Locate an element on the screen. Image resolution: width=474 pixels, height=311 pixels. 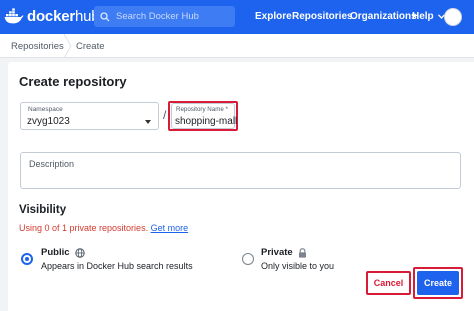
breadcrumb-separator-icon is located at coordinates (67, 46).